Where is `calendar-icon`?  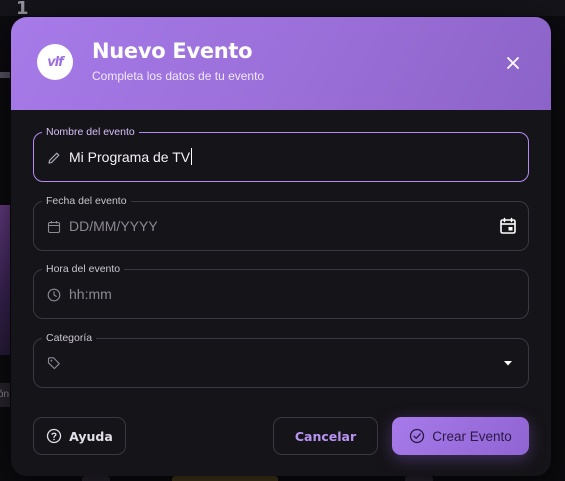
calendar-icon is located at coordinates (54, 227).